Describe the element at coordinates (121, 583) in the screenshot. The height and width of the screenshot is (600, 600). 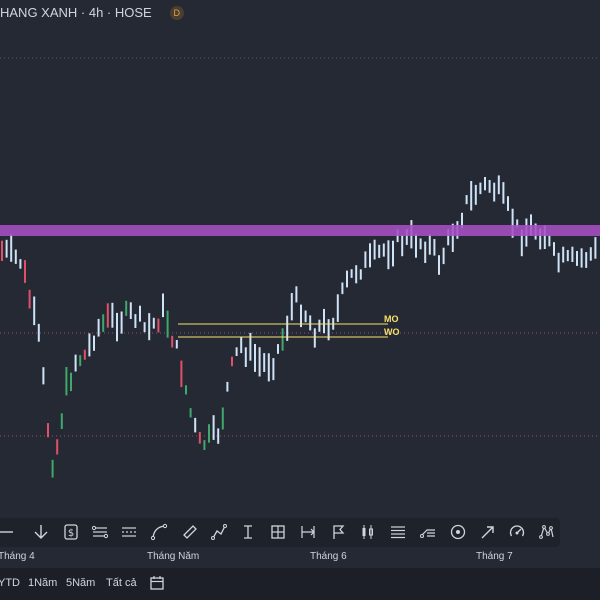
I see `period-all: Tất cả` at that location.